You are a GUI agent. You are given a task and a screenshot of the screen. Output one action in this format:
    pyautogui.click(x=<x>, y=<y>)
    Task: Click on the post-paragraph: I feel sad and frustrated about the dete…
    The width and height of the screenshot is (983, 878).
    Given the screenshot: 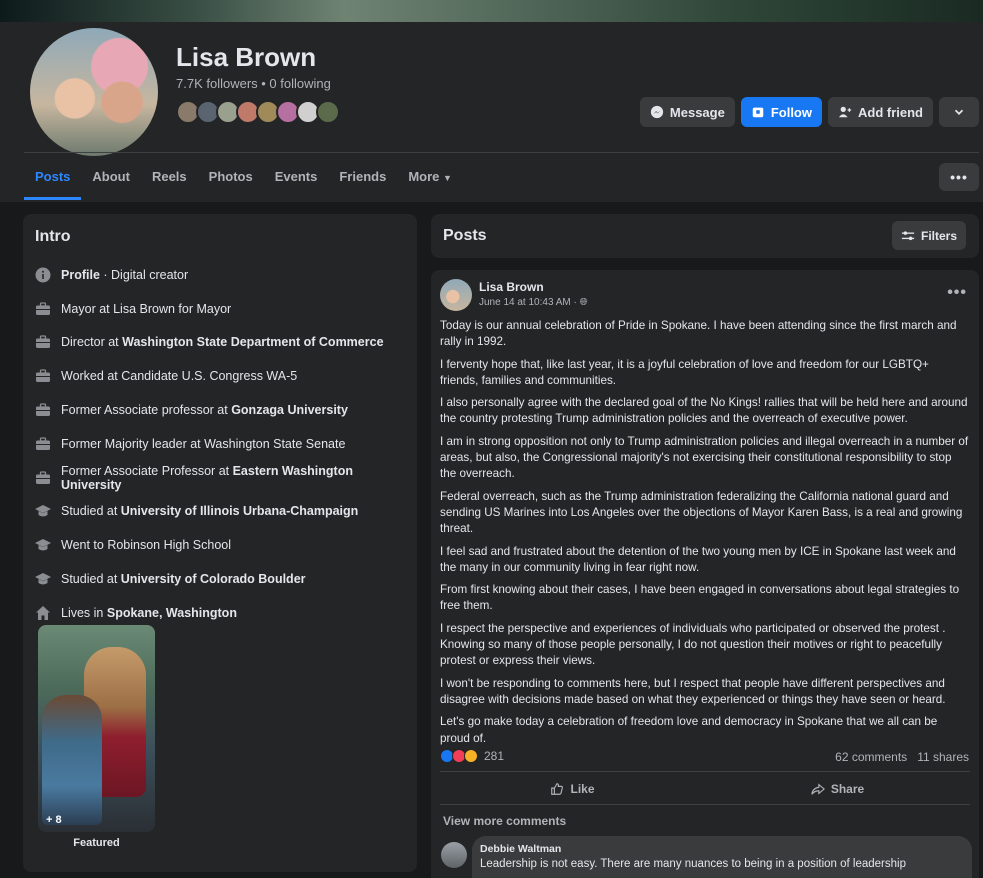 What is the action you would take?
    pyautogui.click(x=698, y=559)
    